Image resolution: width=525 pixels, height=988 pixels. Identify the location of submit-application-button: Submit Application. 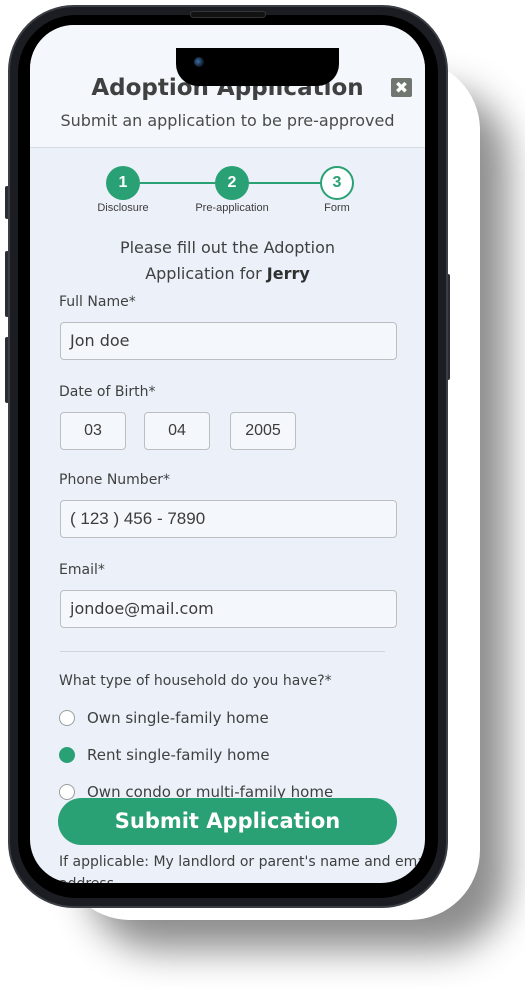
(227, 821).